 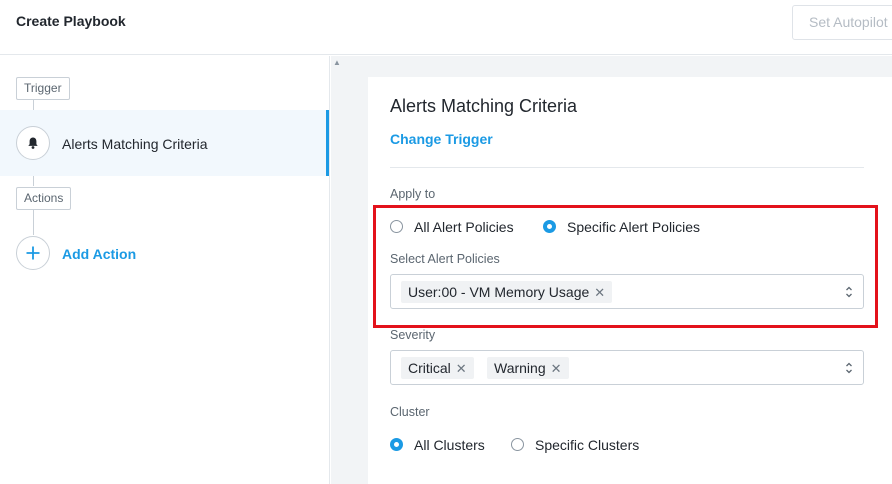 I want to click on divider, so click(x=627, y=167).